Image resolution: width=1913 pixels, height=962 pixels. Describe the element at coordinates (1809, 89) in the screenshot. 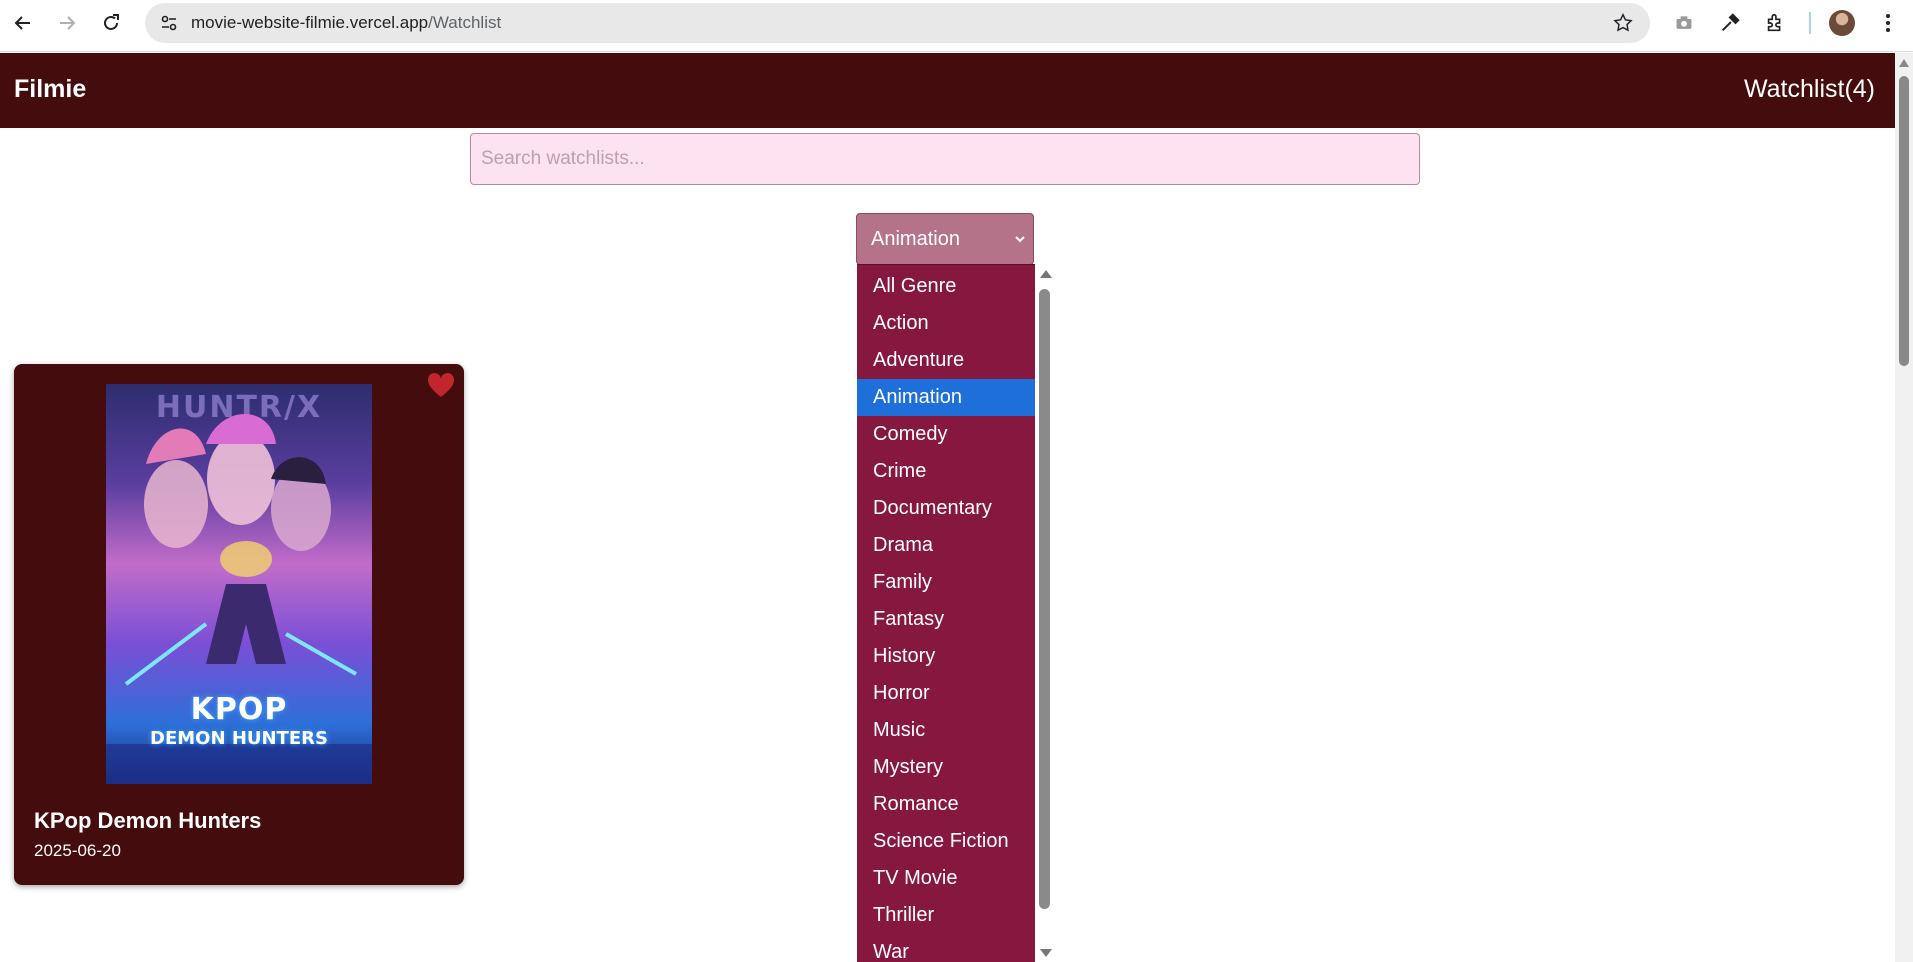

I see `watchlist-link: Watchlist(4)` at that location.